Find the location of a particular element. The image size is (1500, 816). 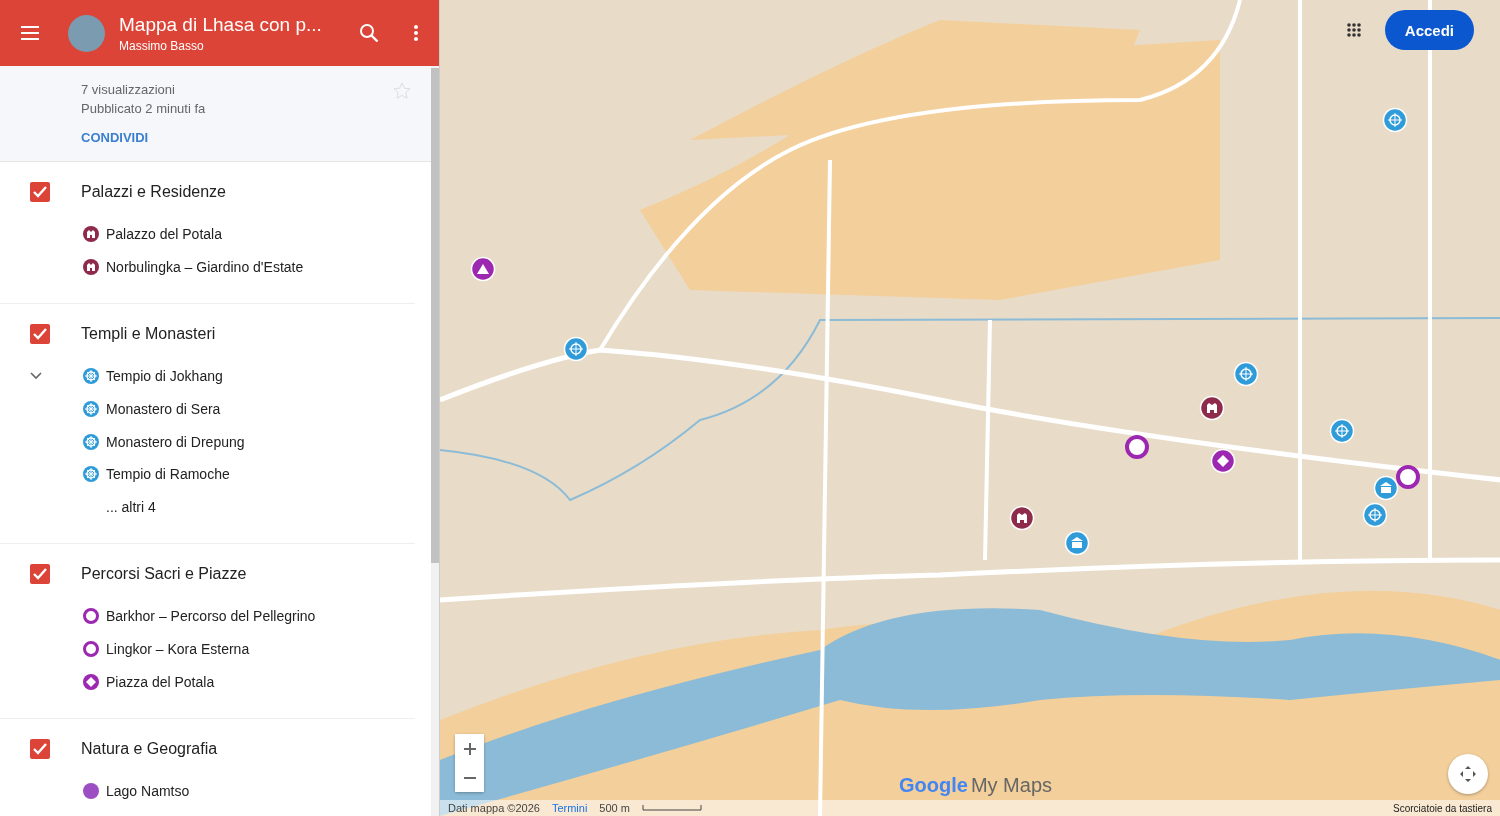

logo-suffix: My Maps is located at coordinates (1011, 785).